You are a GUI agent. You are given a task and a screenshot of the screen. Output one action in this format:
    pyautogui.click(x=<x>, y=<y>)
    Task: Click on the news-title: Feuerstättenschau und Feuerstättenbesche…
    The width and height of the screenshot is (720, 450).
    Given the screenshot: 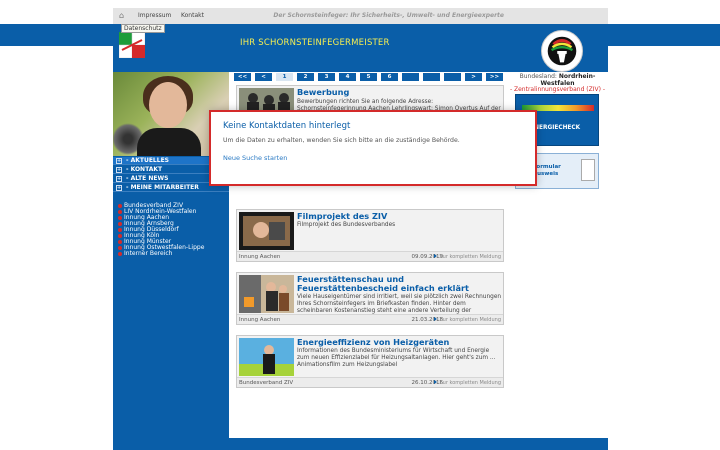 What is the action you would take?
    pyautogui.click(x=400, y=284)
    